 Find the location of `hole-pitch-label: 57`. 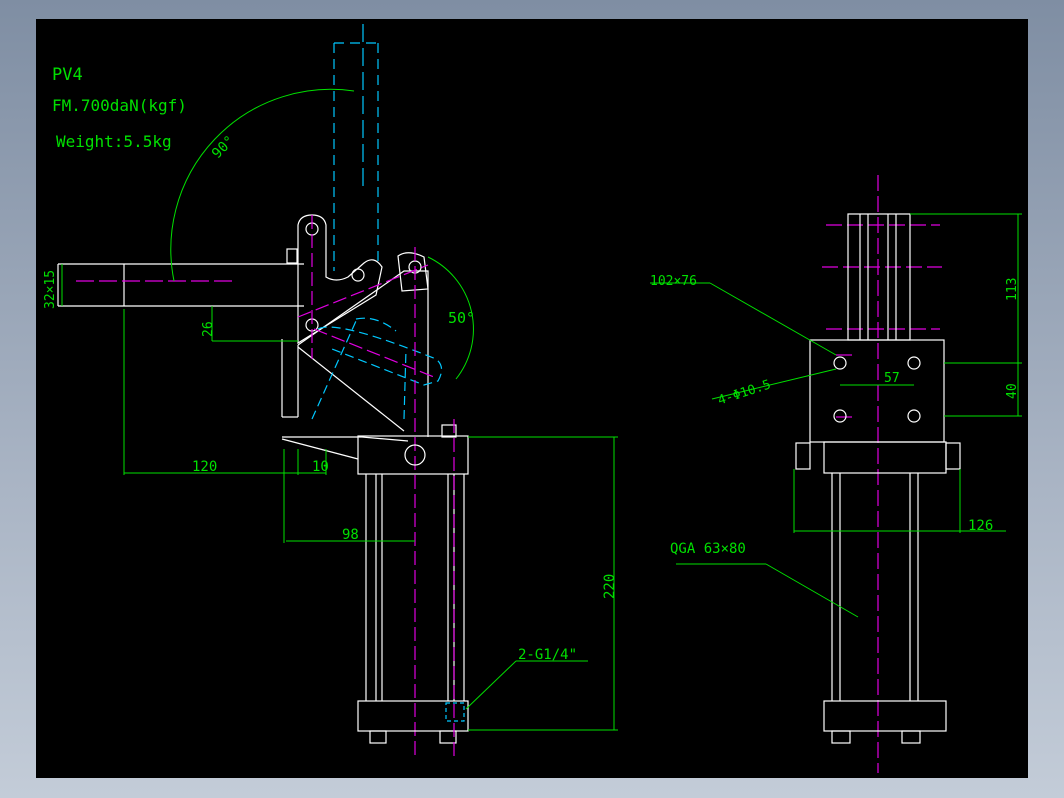

hole-pitch-label: 57 is located at coordinates (892, 378).